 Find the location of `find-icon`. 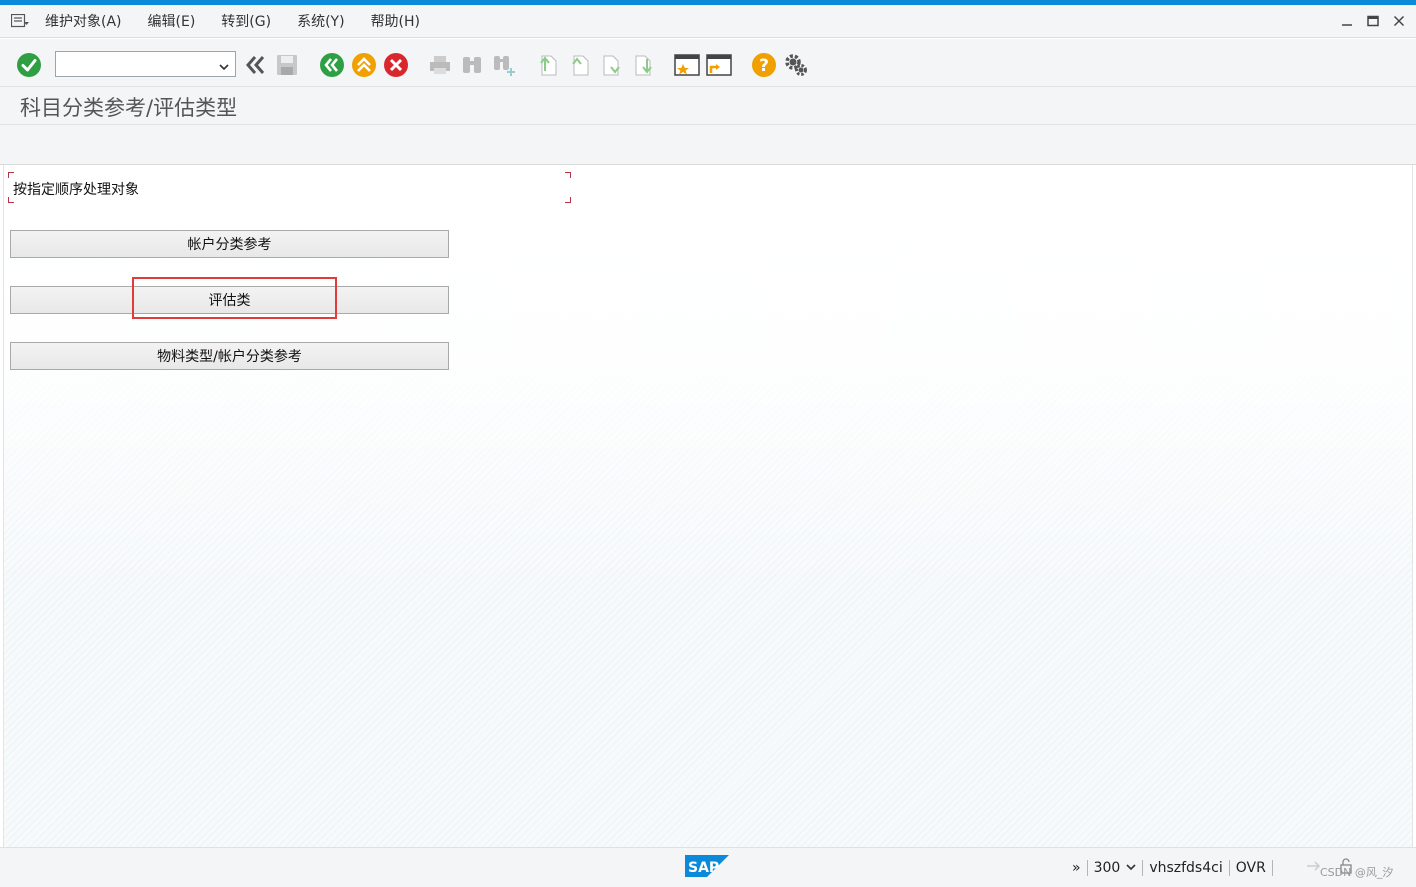

find-icon is located at coordinates (472, 65).